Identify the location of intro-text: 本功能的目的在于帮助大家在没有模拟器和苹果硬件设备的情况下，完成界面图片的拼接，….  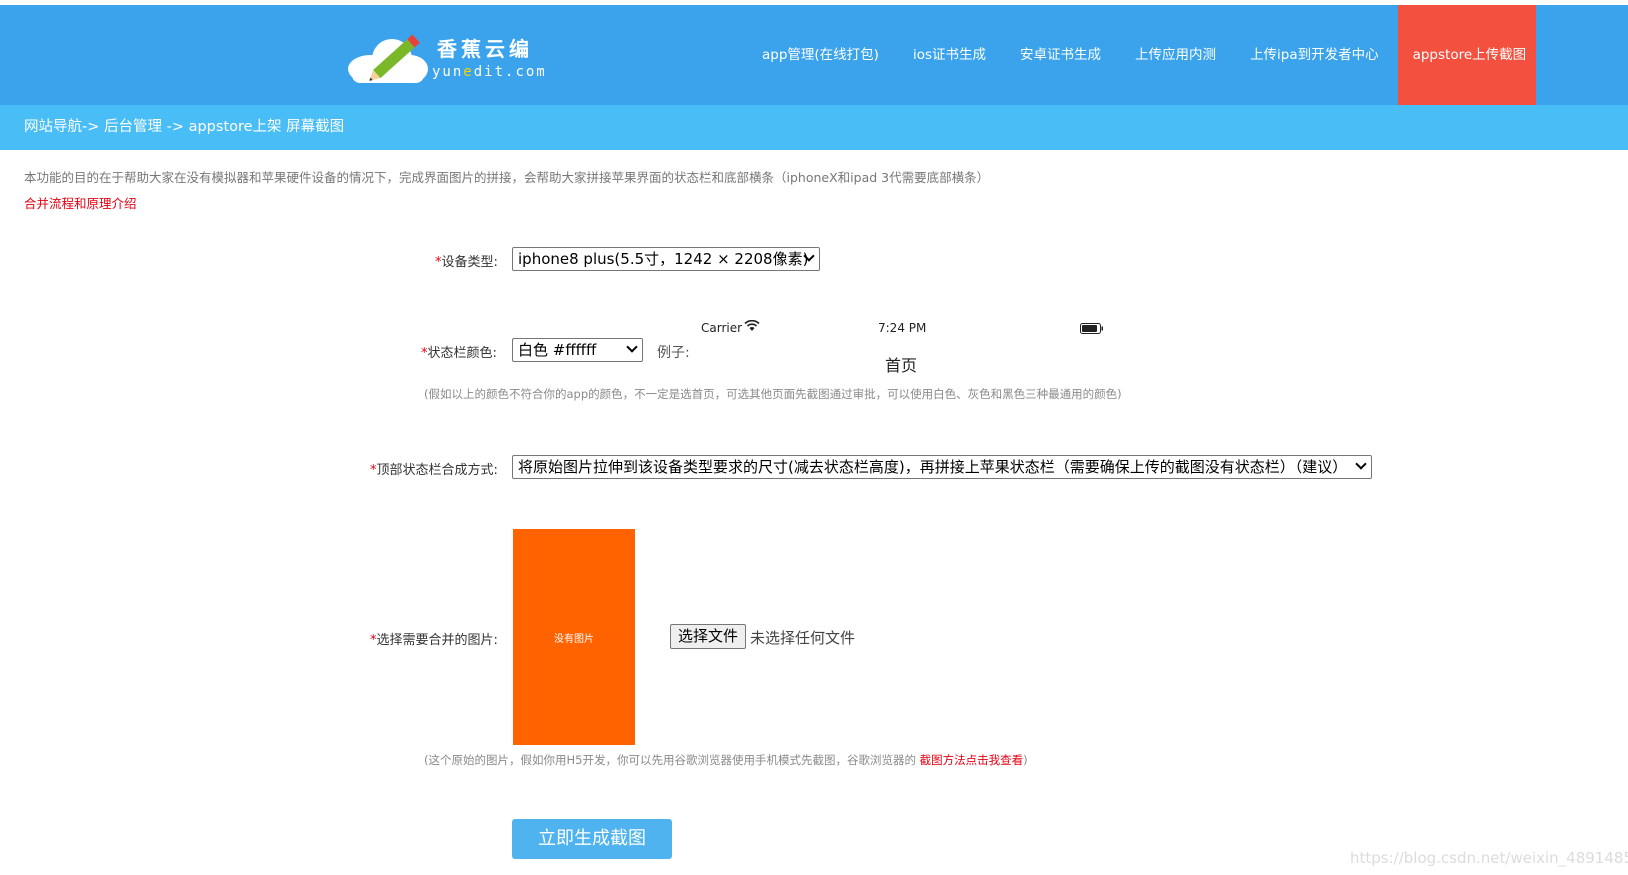
(507, 177).